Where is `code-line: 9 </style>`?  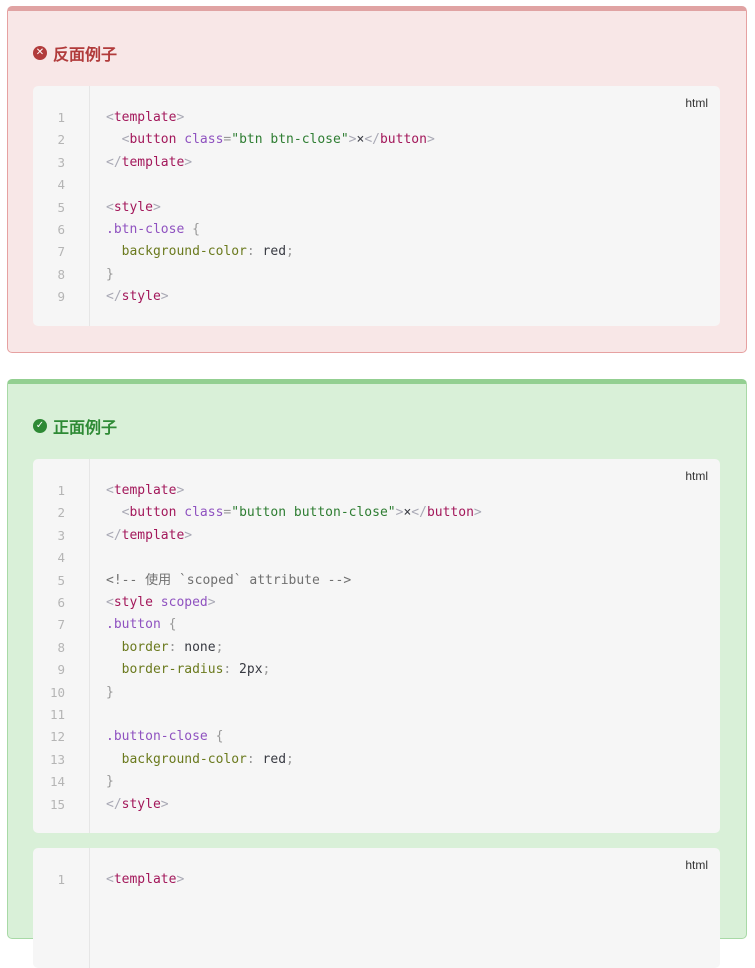
code-line: 9 </style> is located at coordinates (376, 297).